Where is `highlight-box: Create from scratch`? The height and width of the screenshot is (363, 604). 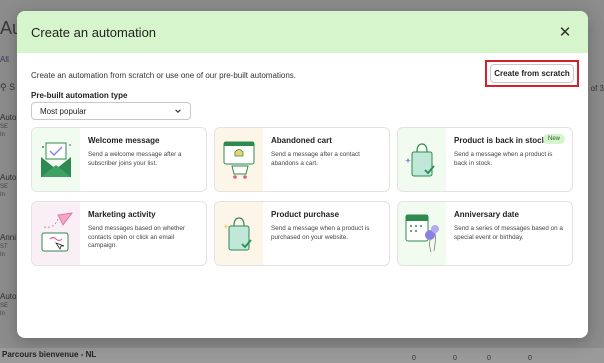
highlight-box: Create from scratch is located at coordinates (532, 73).